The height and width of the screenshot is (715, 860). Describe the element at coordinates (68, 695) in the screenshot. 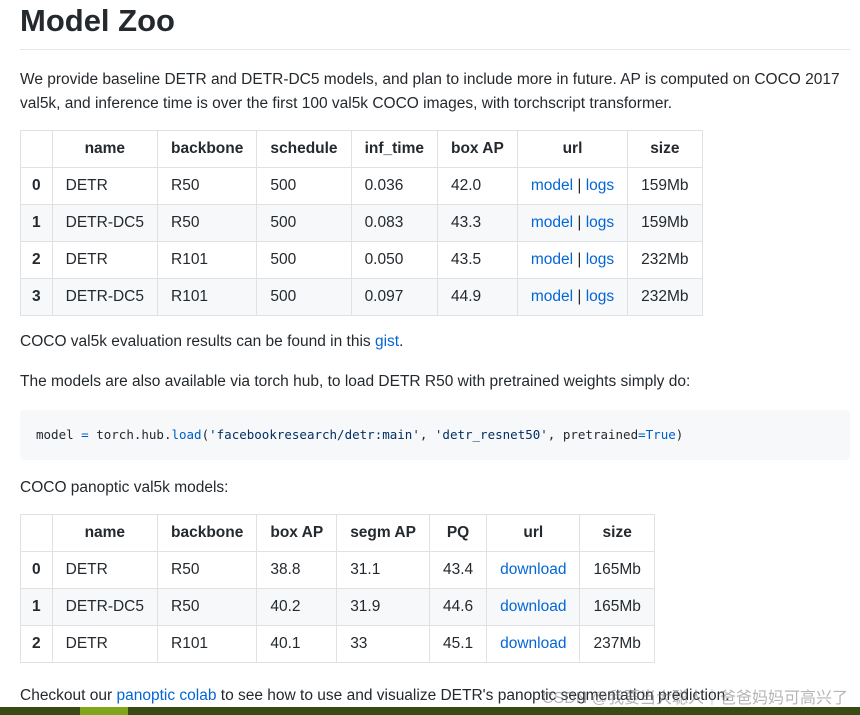

I see `colab-text-pre: Checkout our` at that location.